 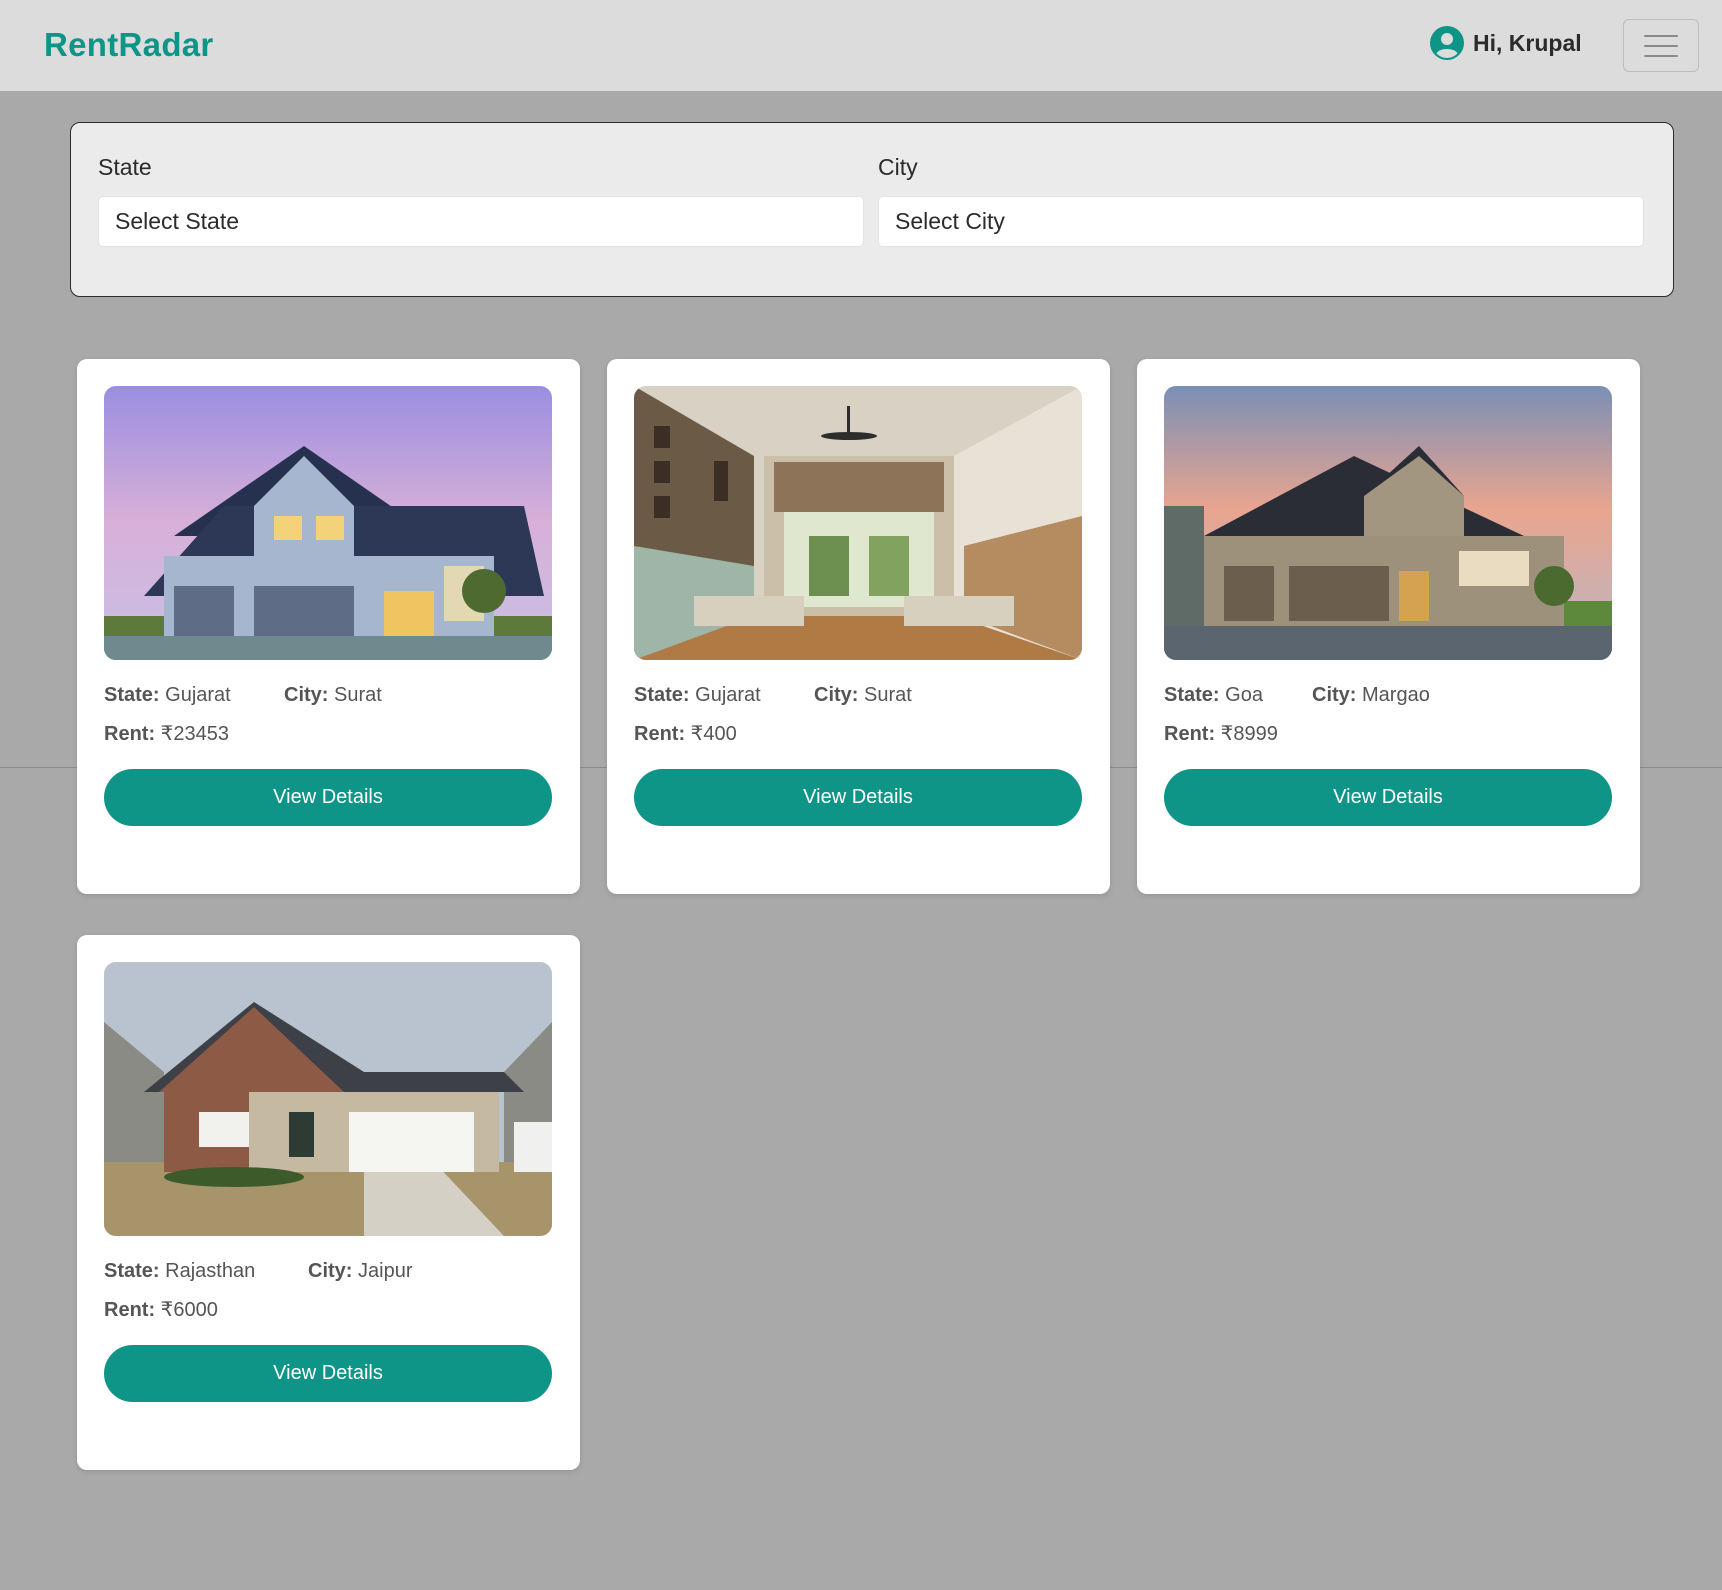 What do you see at coordinates (1261, 221) in the screenshot?
I see `city-select: Select City` at bounding box center [1261, 221].